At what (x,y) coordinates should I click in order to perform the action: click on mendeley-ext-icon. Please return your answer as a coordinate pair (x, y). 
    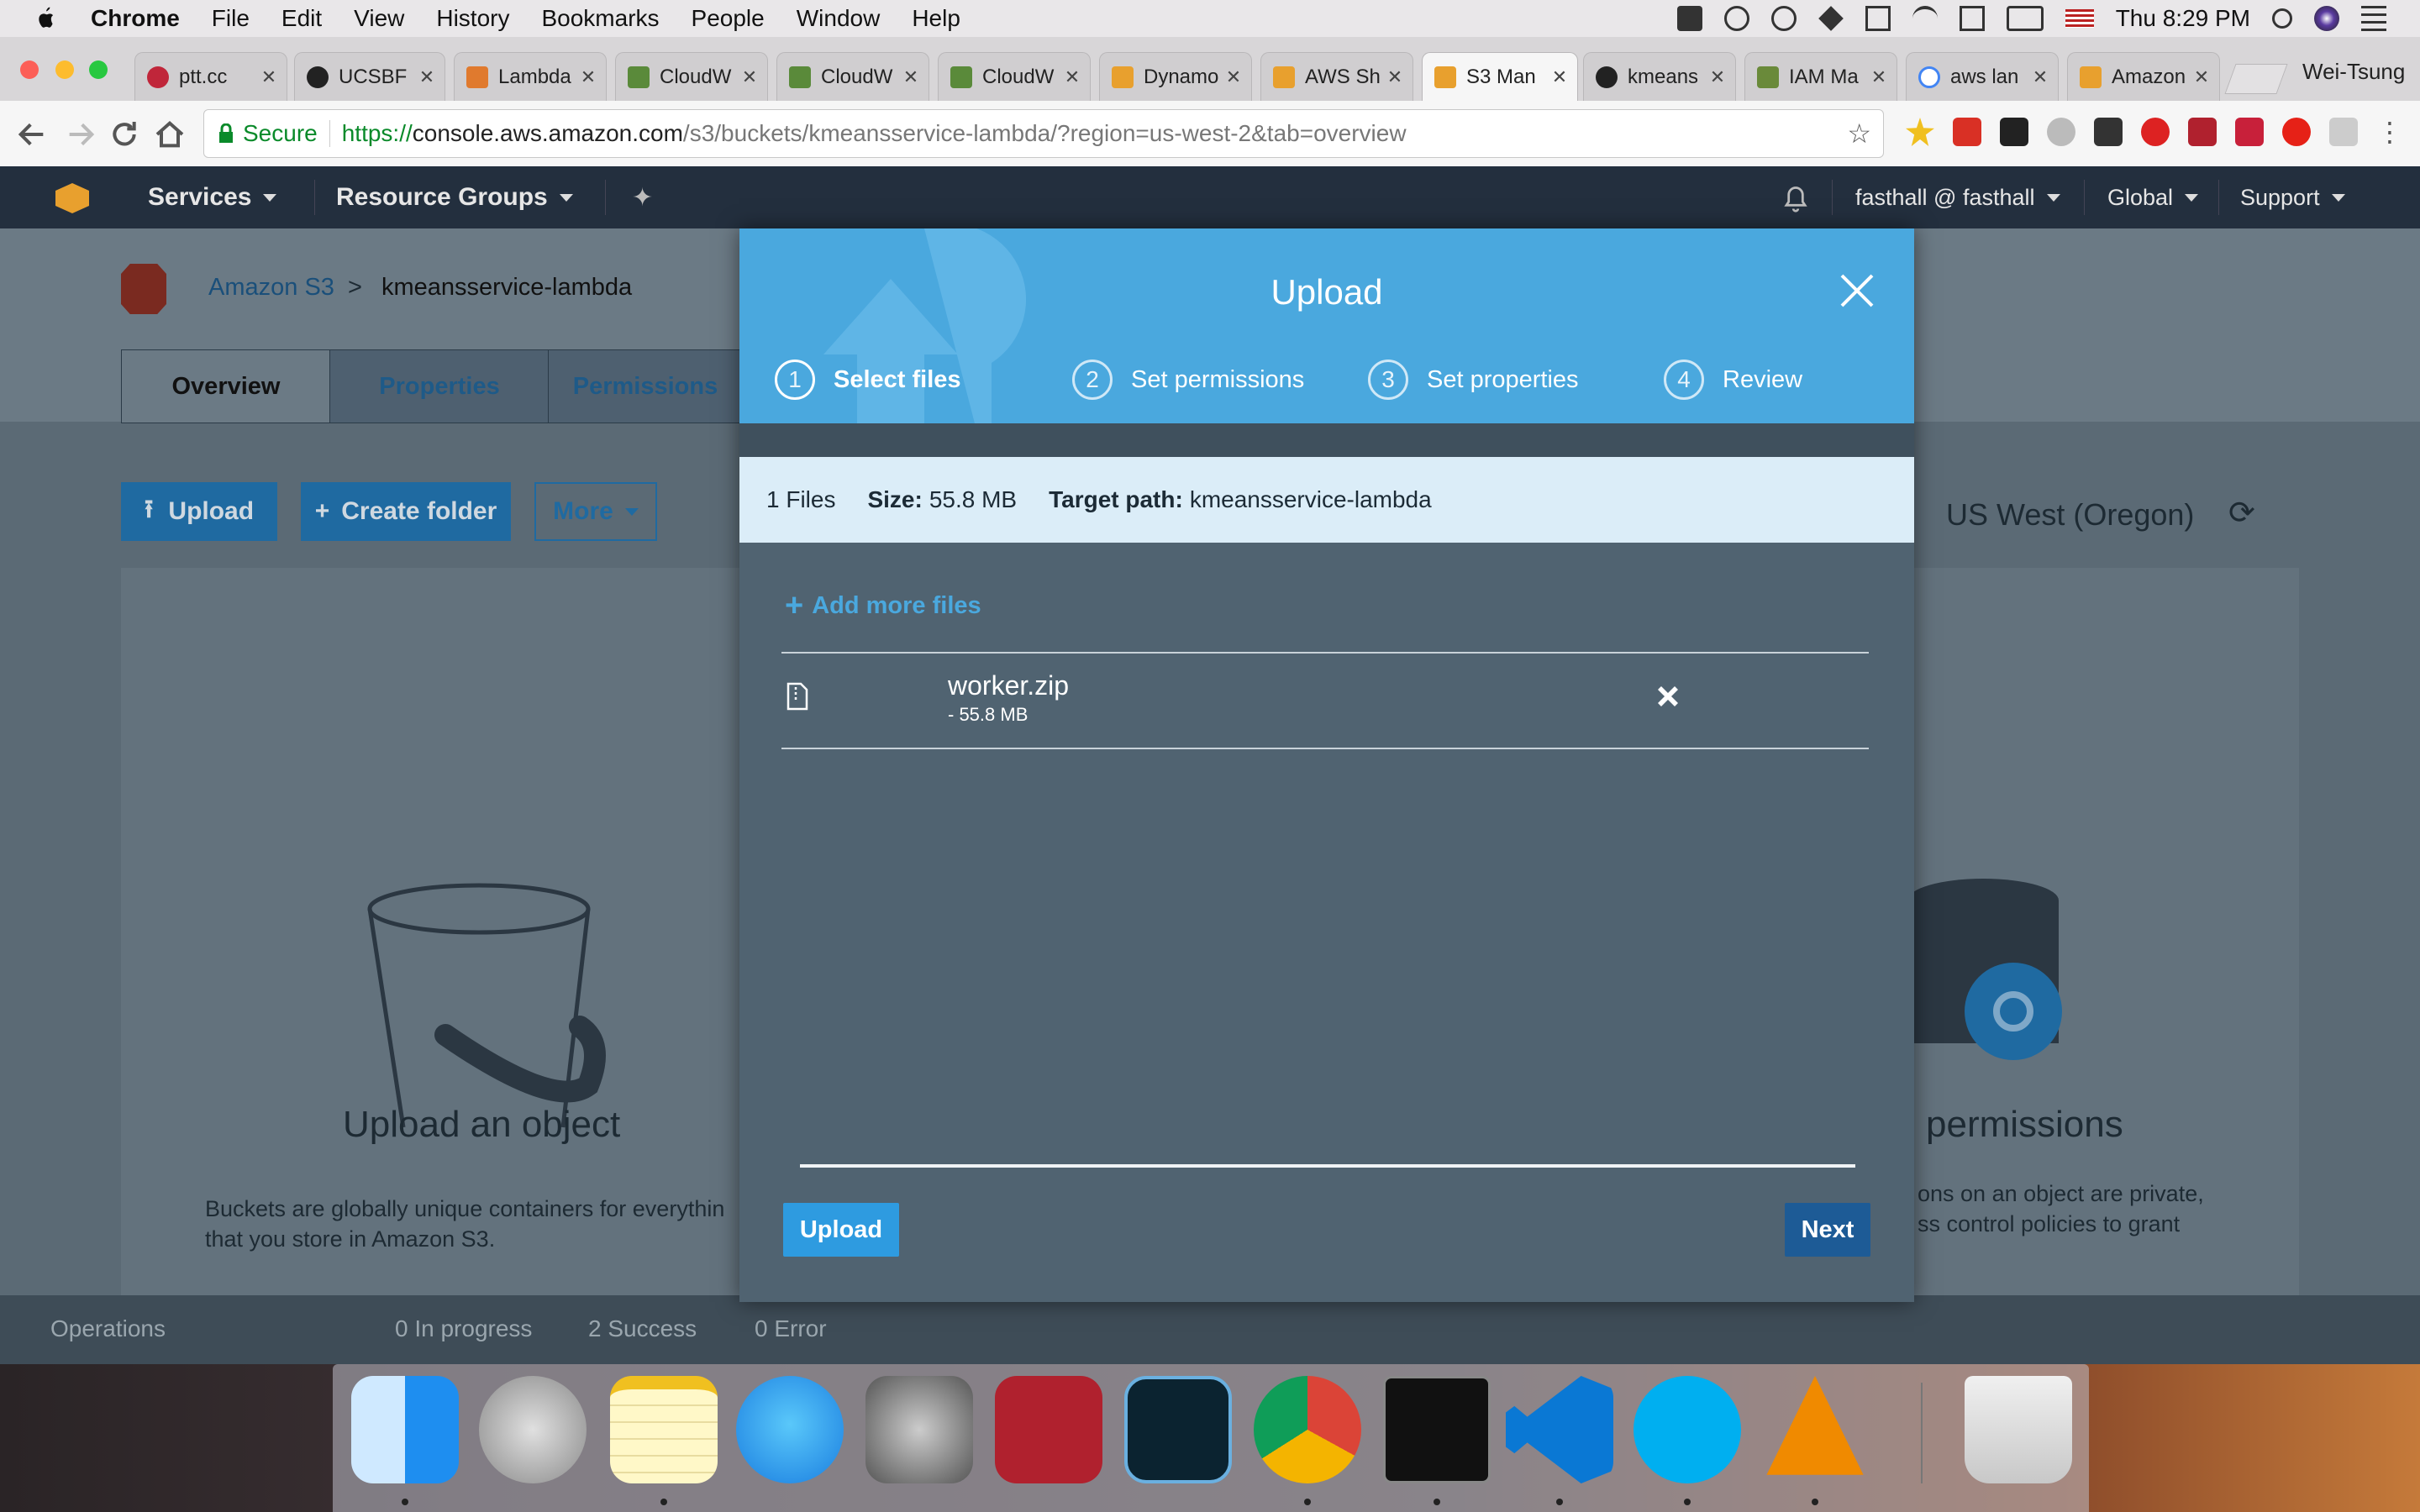
    Looking at the image, I should click on (2203, 132).